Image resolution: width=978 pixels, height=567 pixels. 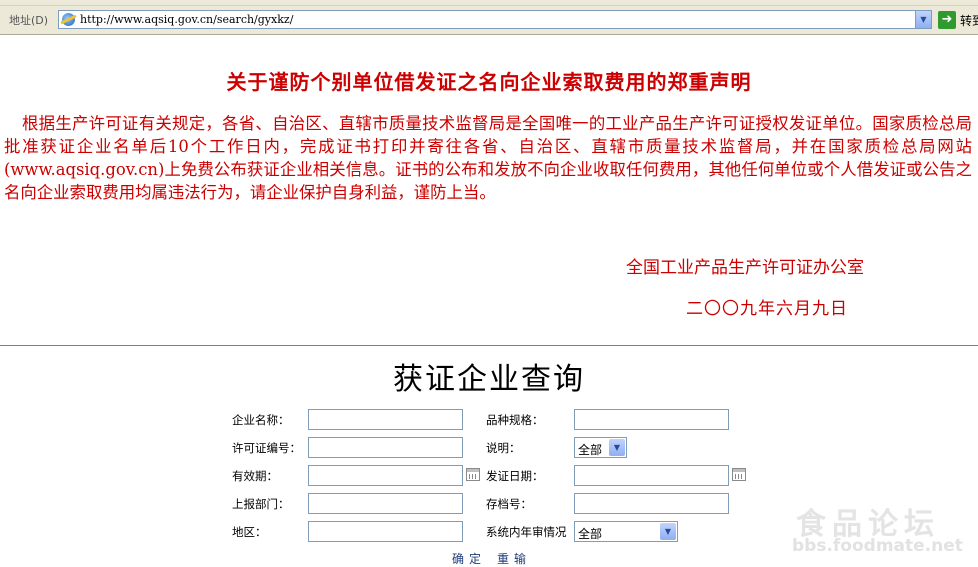 I want to click on company-name-input, so click(x=385, y=419).